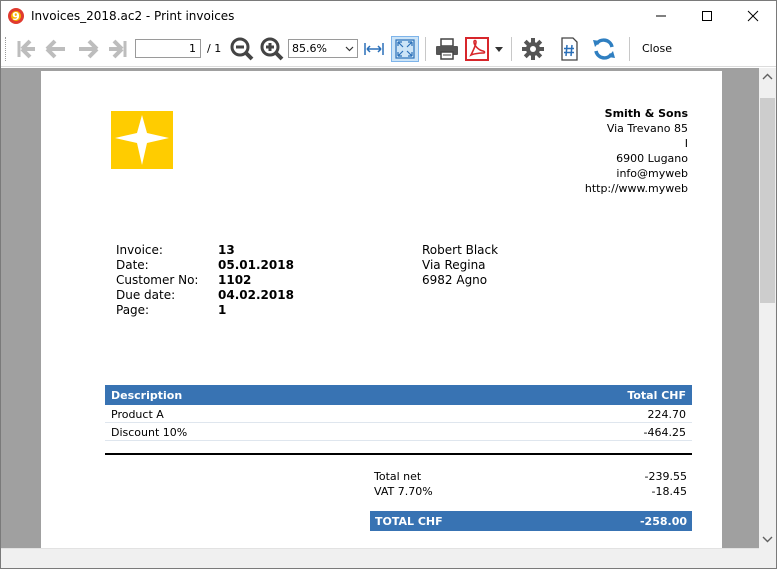 This screenshot has width=777, height=569. Describe the element at coordinates (664, 432) in the screenshot. I see `item-total: -464.25` at that location.